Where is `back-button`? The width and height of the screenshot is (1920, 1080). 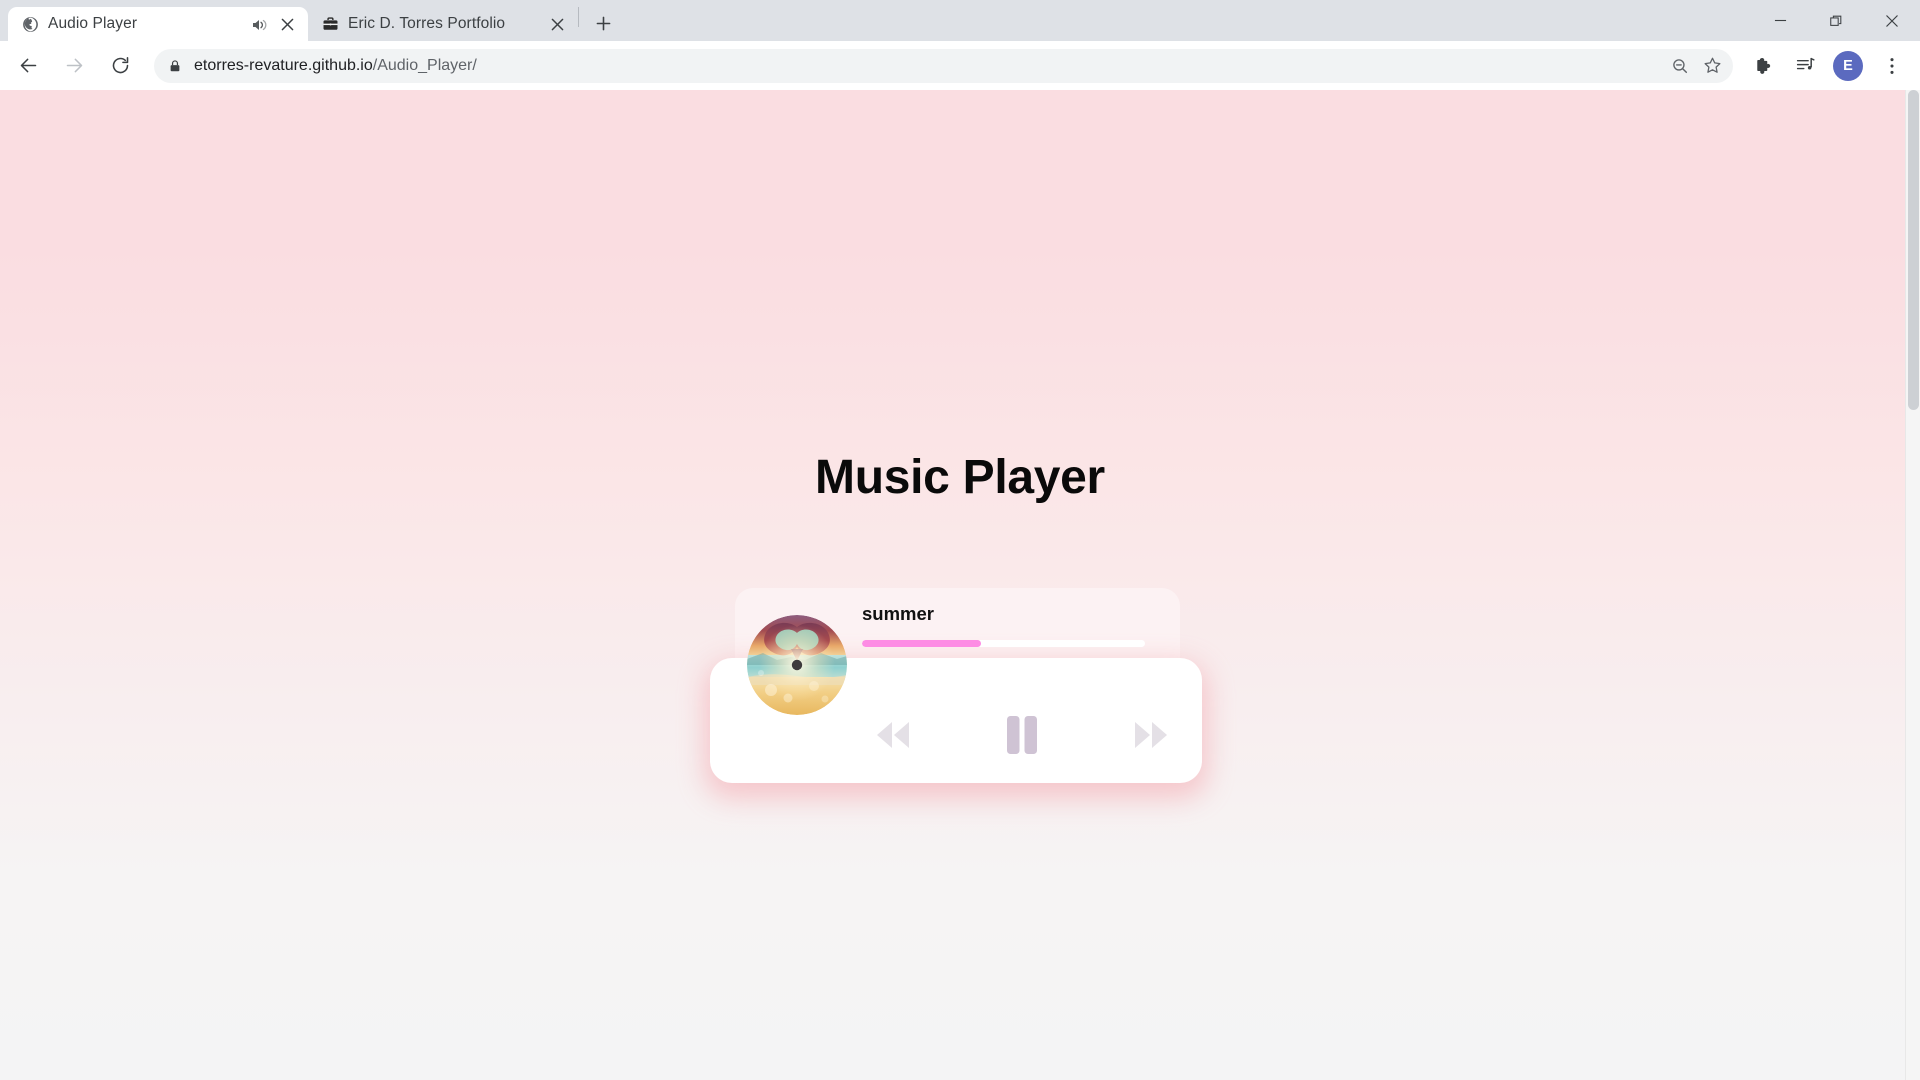
back-button is located at coordinates (28, 66).